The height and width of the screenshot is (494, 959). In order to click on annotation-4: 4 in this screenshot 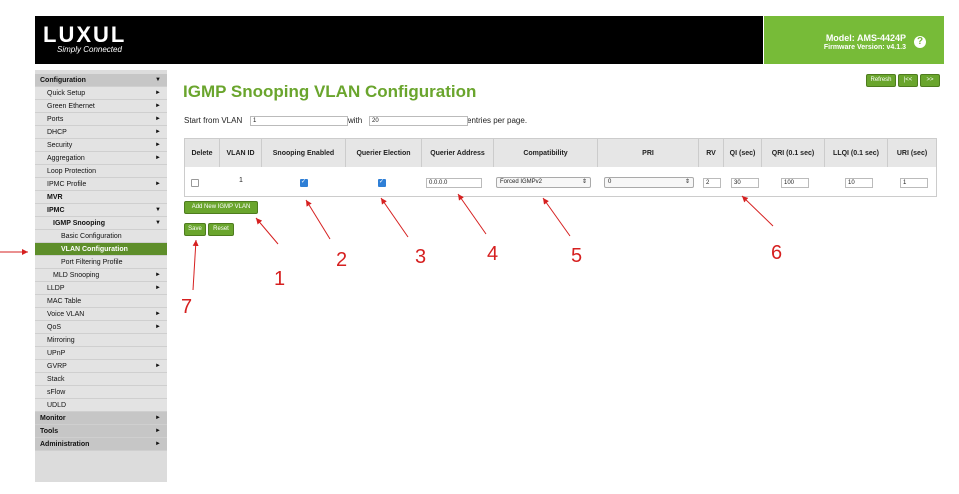, I will do `click(493, 254)`.